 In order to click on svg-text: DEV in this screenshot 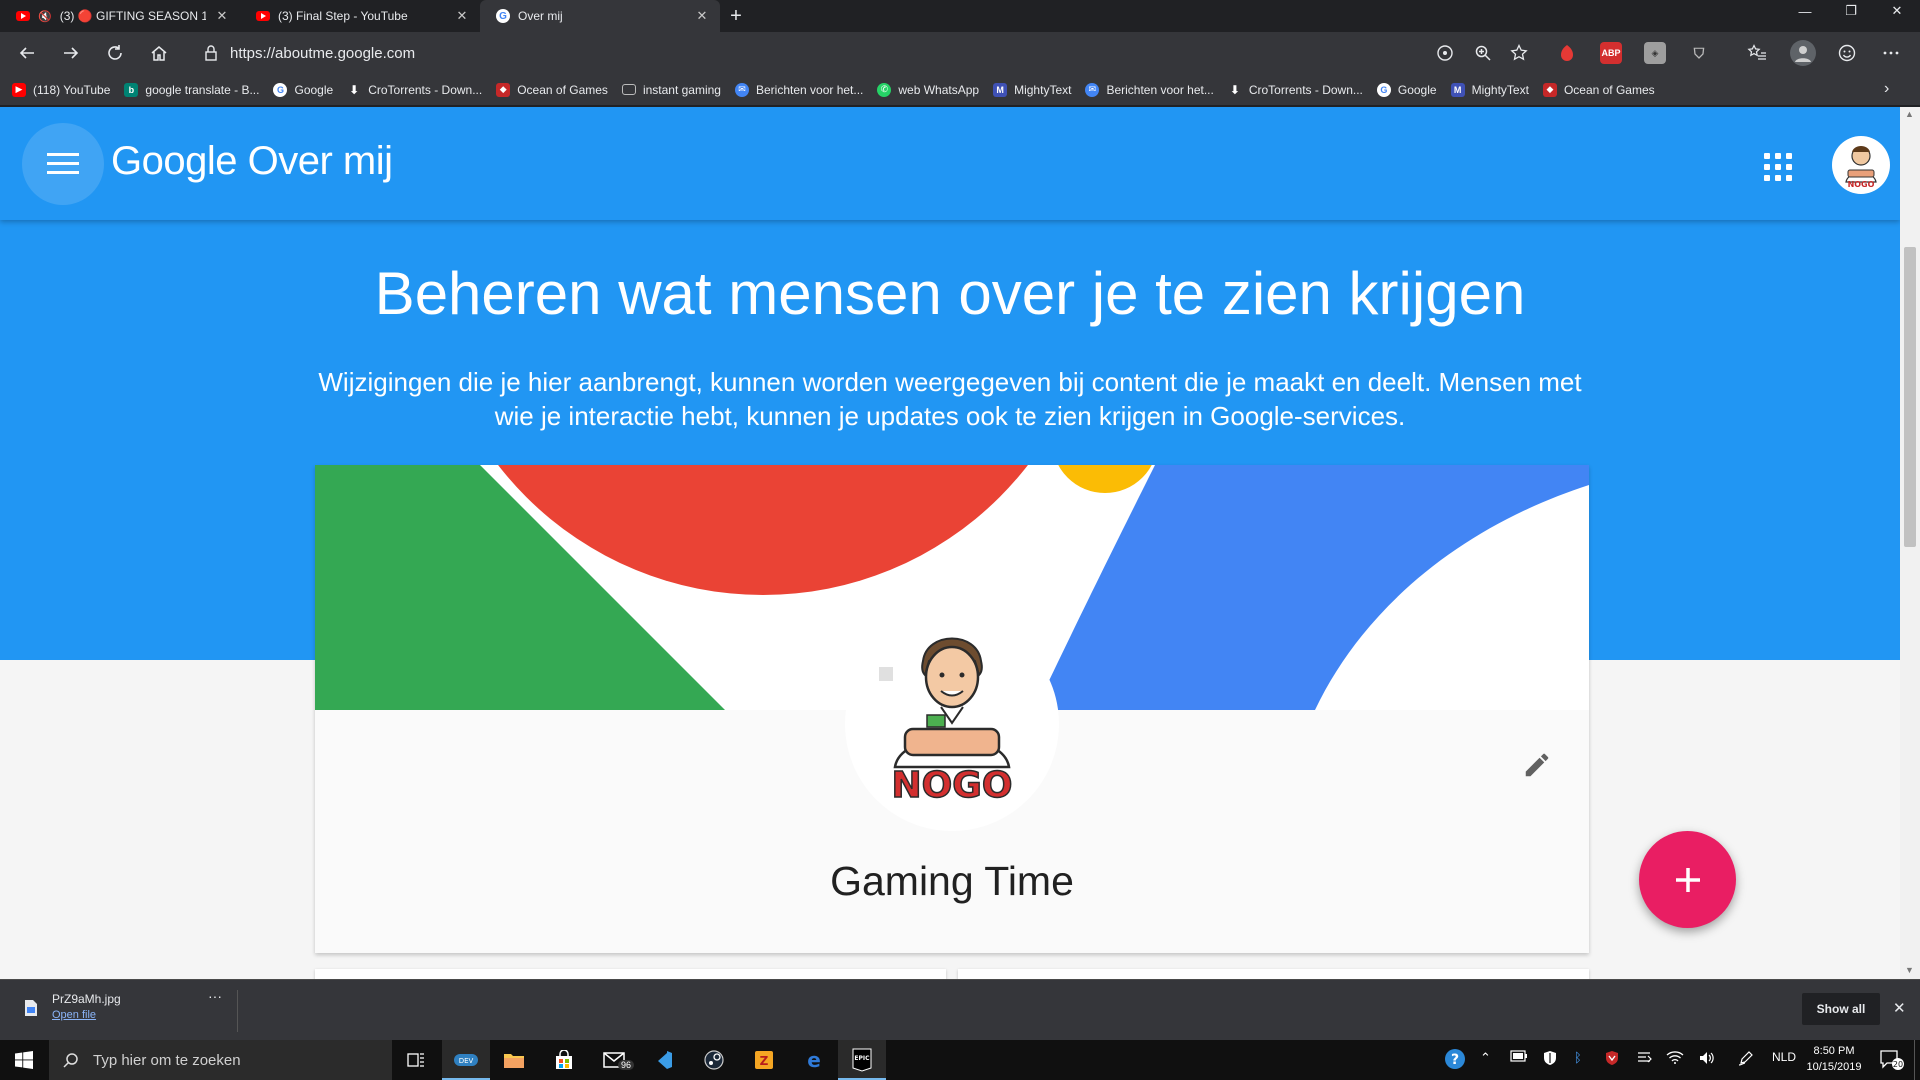, I will do `click(466, 1061)`.